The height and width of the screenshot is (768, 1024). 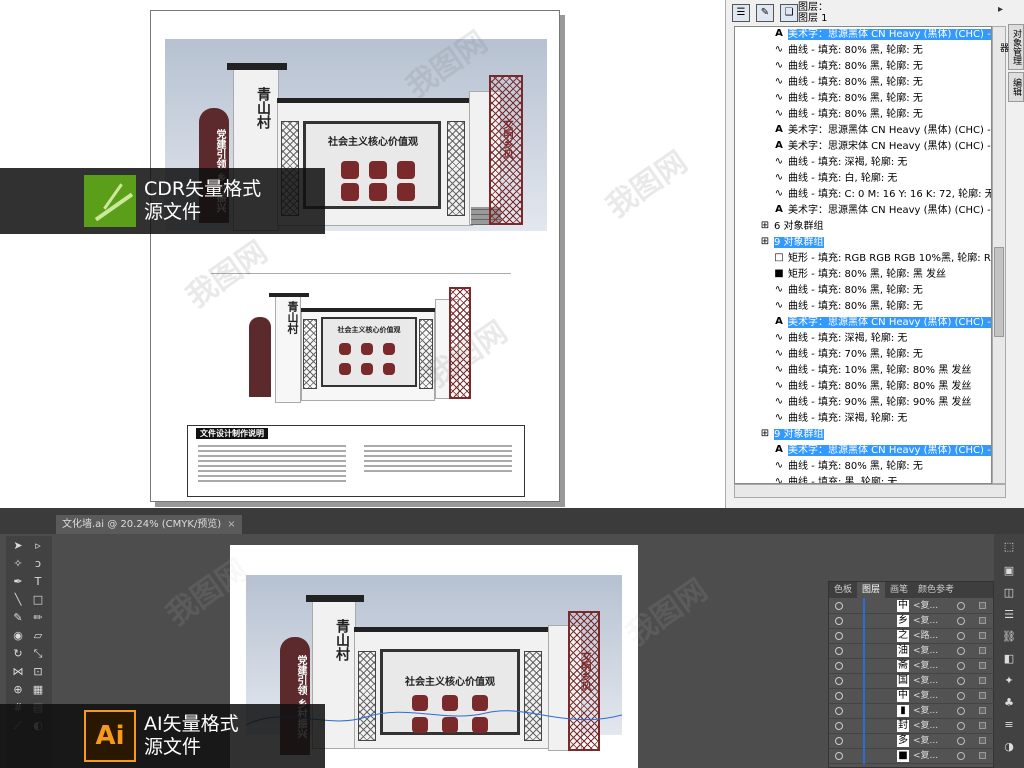 What do you see at coordinates (1009, 615) in the screenshot?
I see `layers-panel-icon: ☰` at bounding box center [1009, 615].